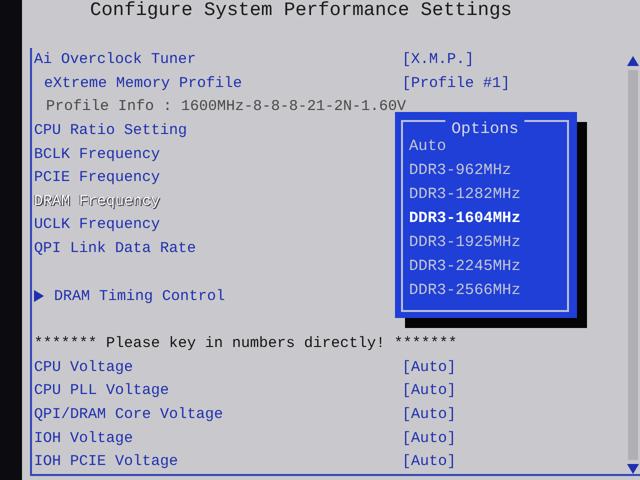 The image size is (640, 480). What do you see at coordinates (485, 129) in the screenshot?
I see `popup-title: Options` at bounding box center [485, 129].